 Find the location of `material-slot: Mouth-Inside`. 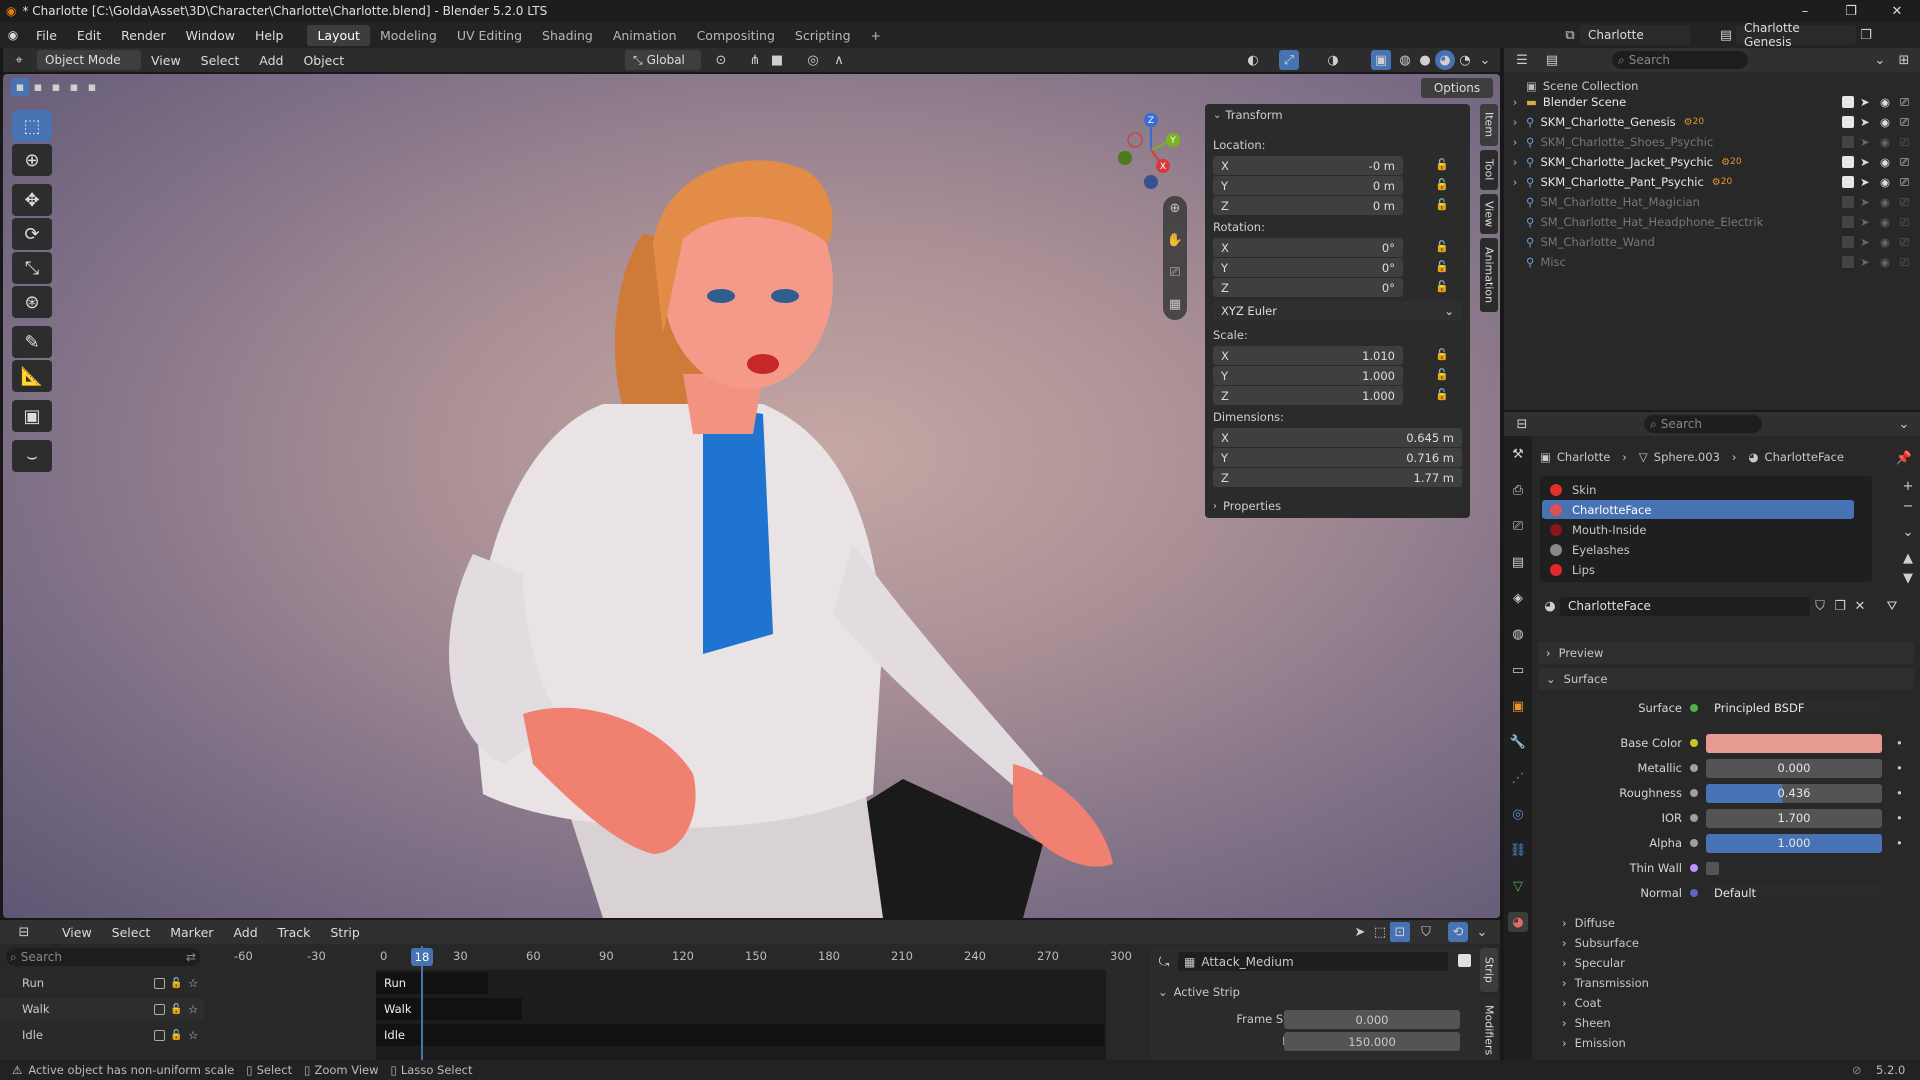

material-slot: Mouth-Inside is located at coordinates (1698, 529).